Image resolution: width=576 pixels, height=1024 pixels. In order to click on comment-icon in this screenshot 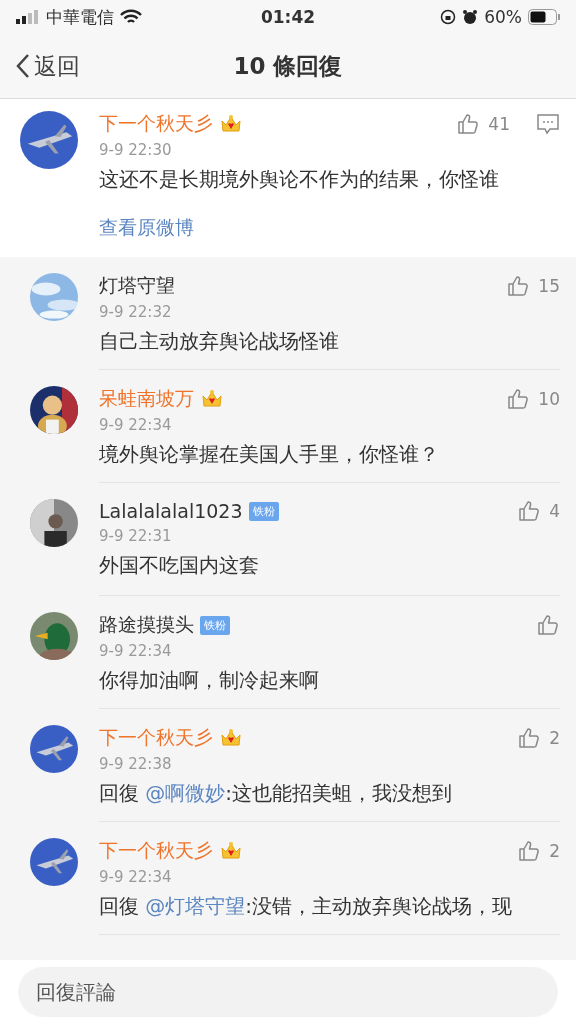, I will do `click(548, 124)`.